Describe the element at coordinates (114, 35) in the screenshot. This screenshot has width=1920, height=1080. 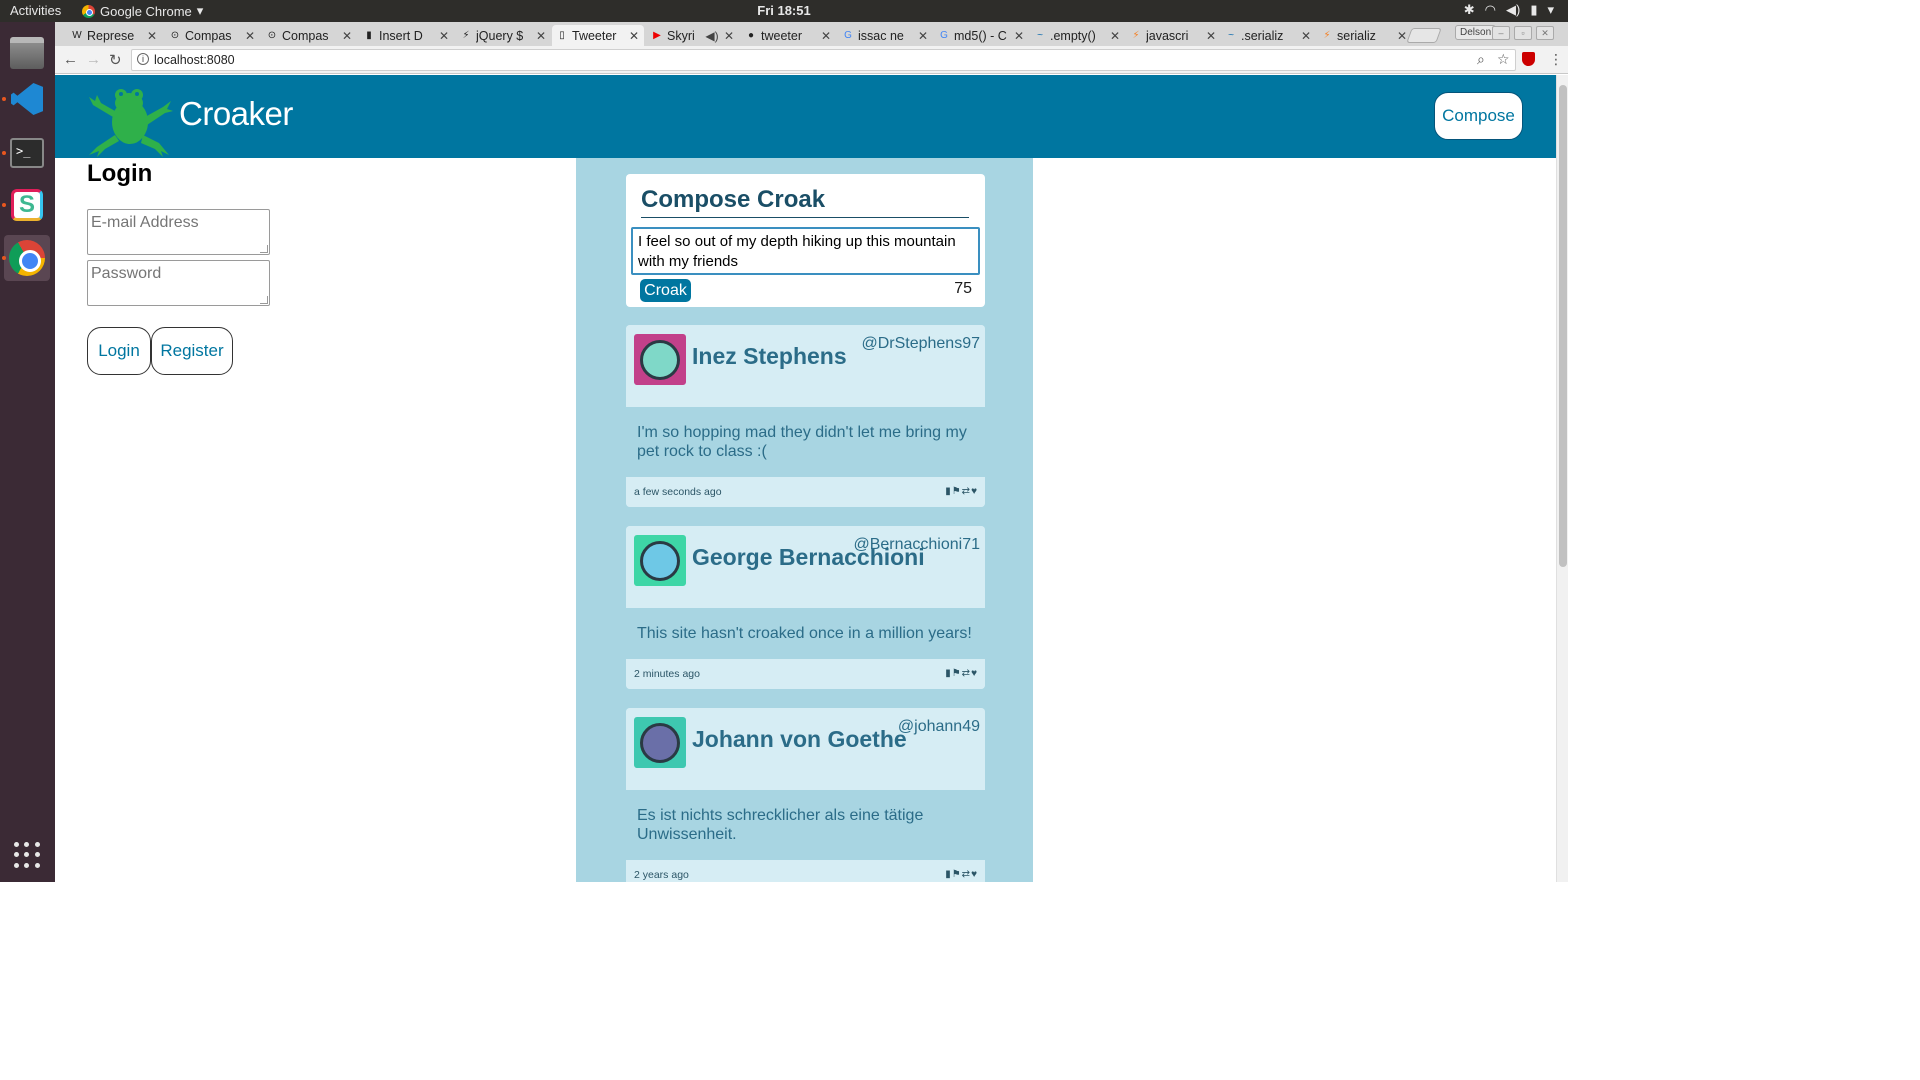
I see `browser-tab: W Represe ✕` at that location.